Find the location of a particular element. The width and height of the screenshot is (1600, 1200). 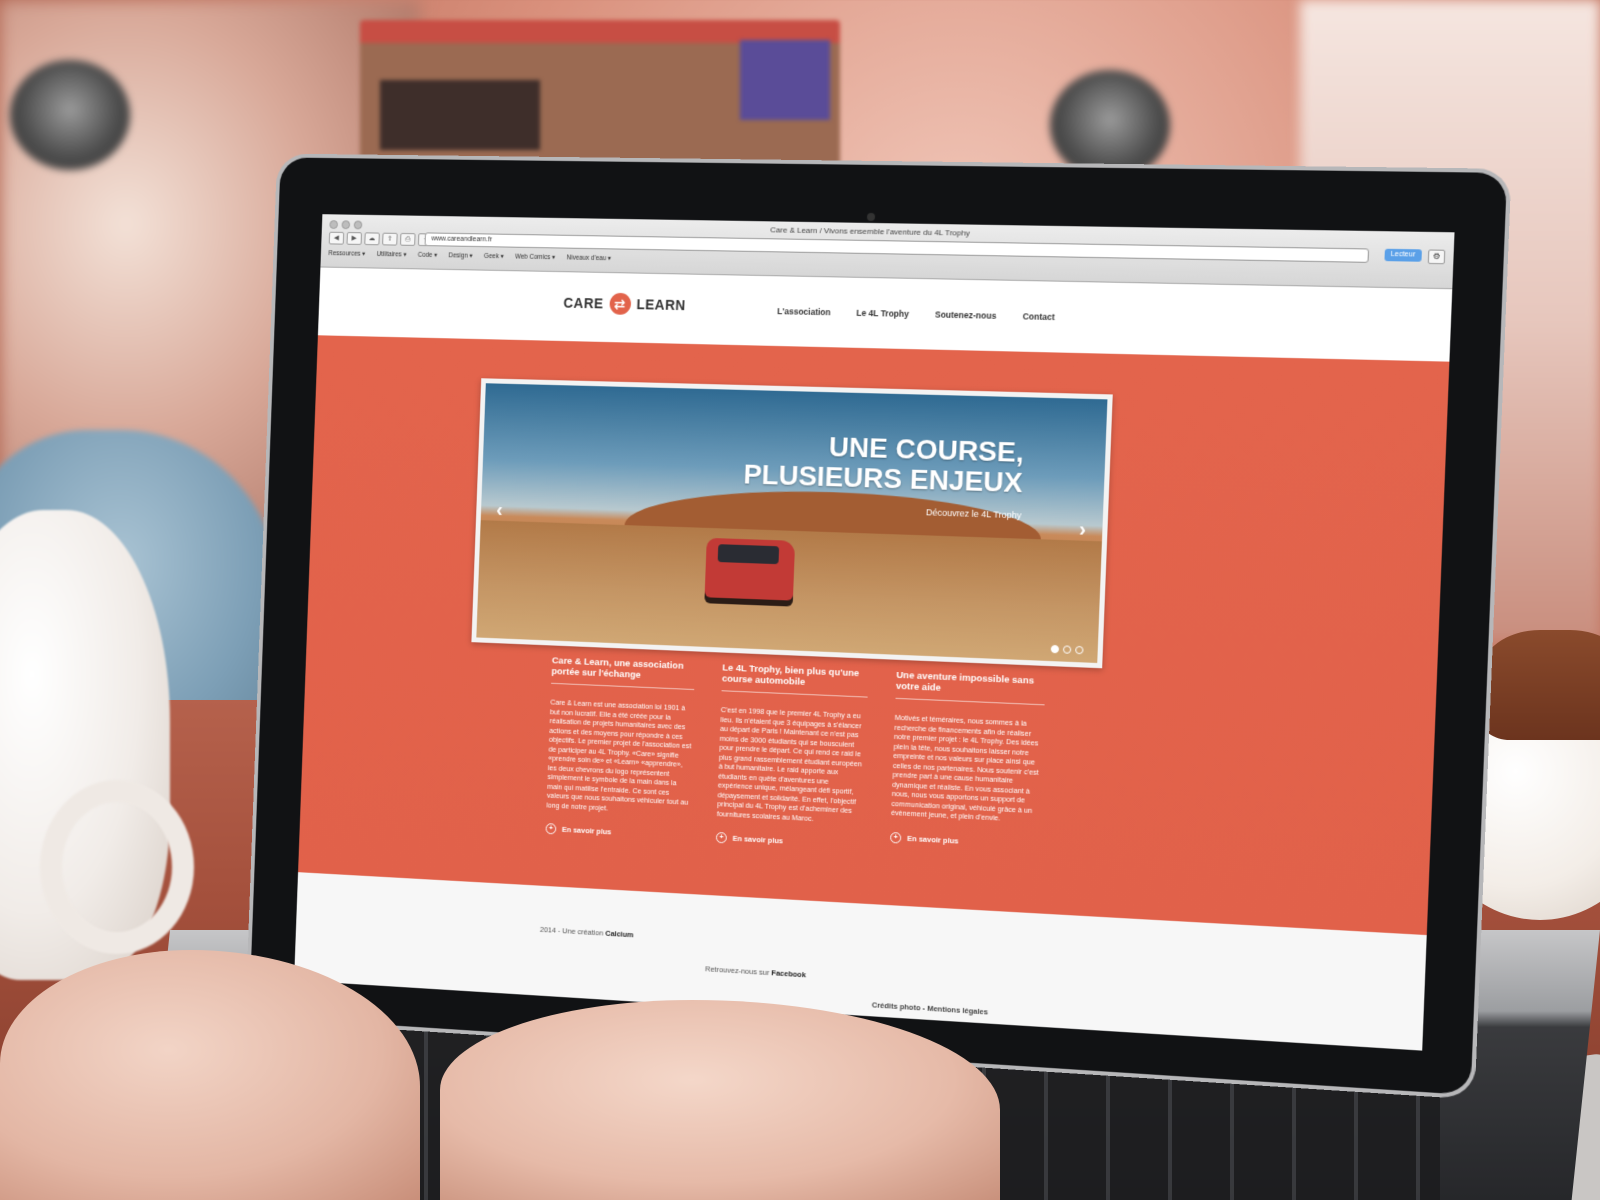

print-icon: ⎙ is located at coordinates (408, 239).